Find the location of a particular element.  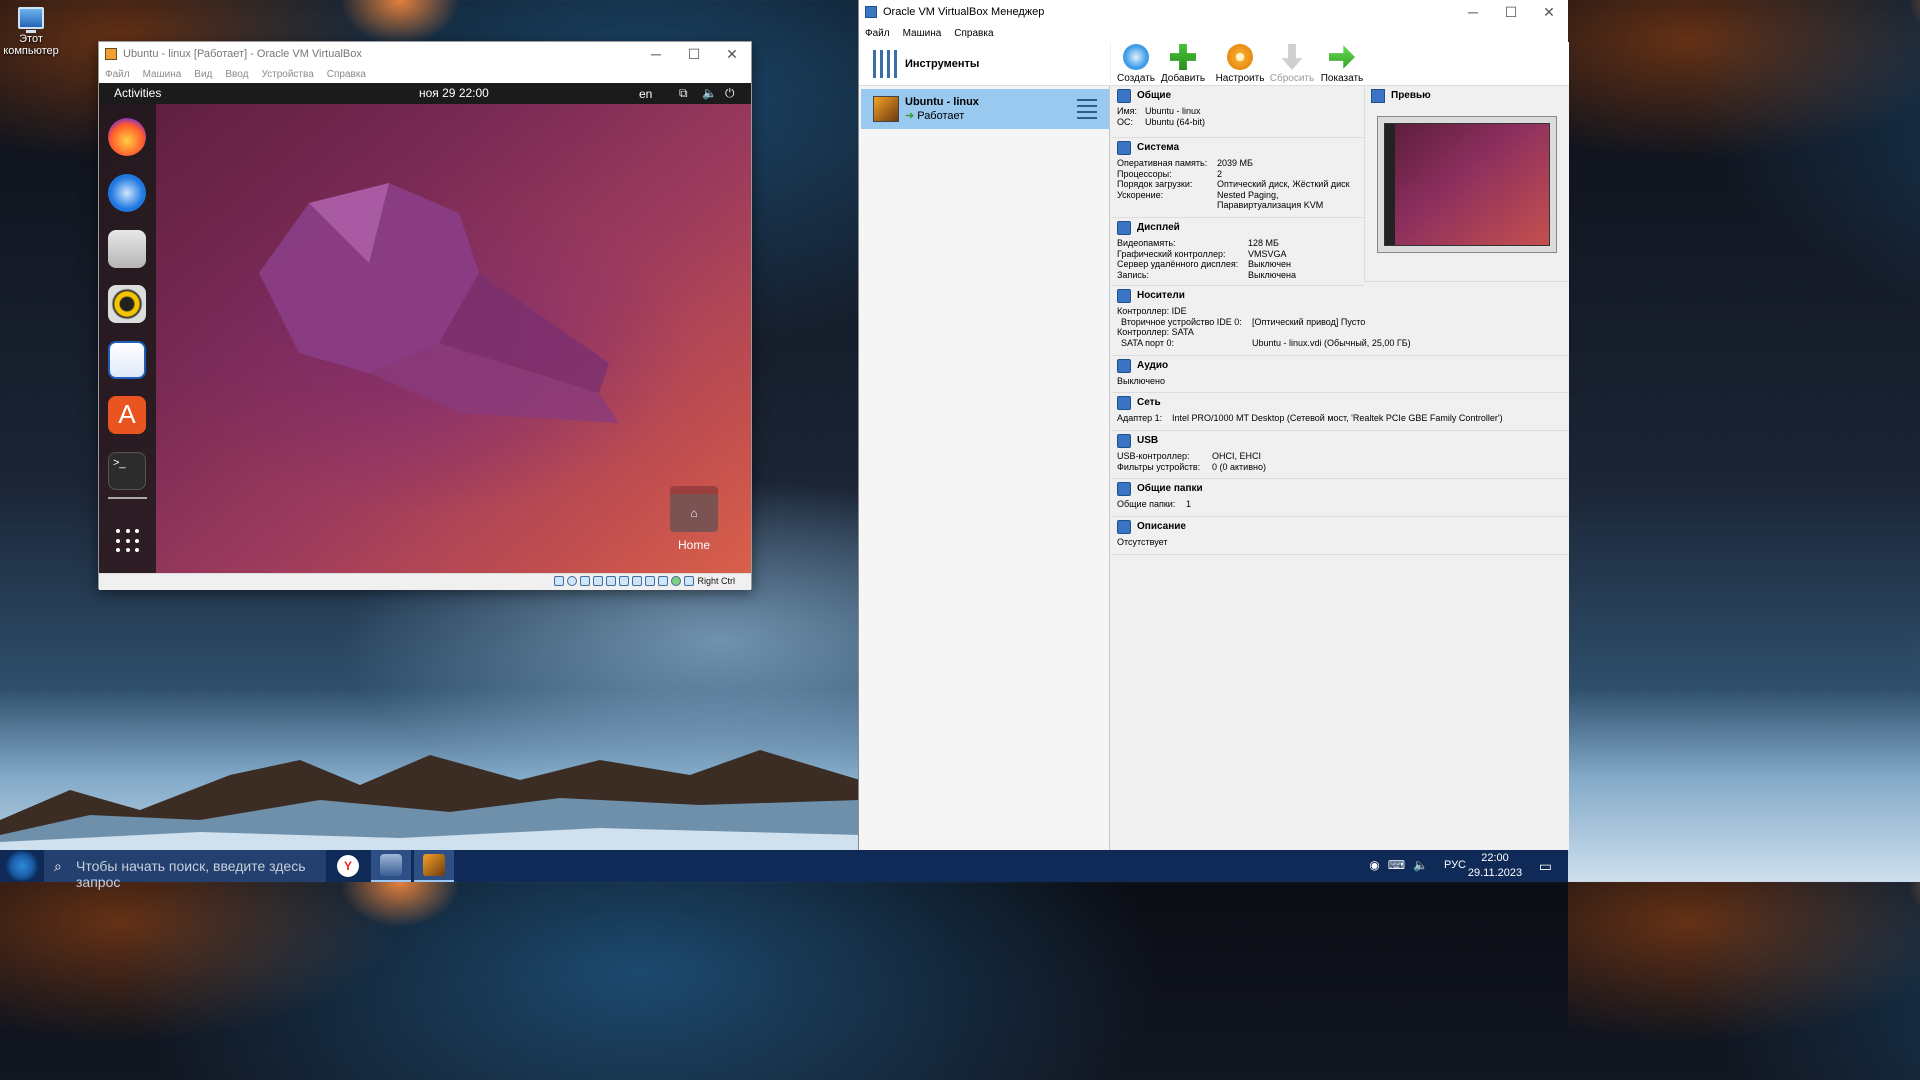

display-status-icon is located at coordinates (637, 581).